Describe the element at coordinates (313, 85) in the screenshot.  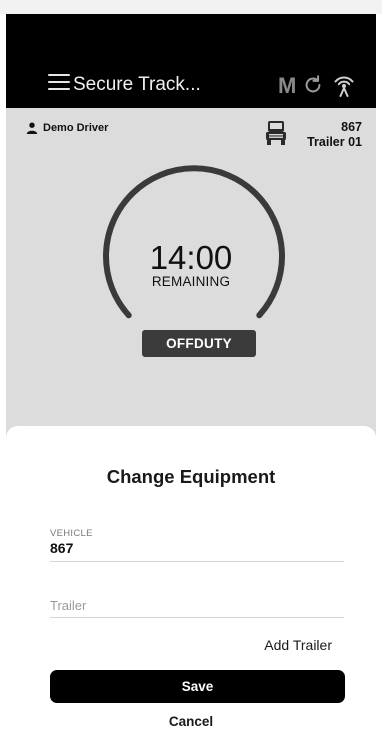
I see `refresh-icon` at that location.